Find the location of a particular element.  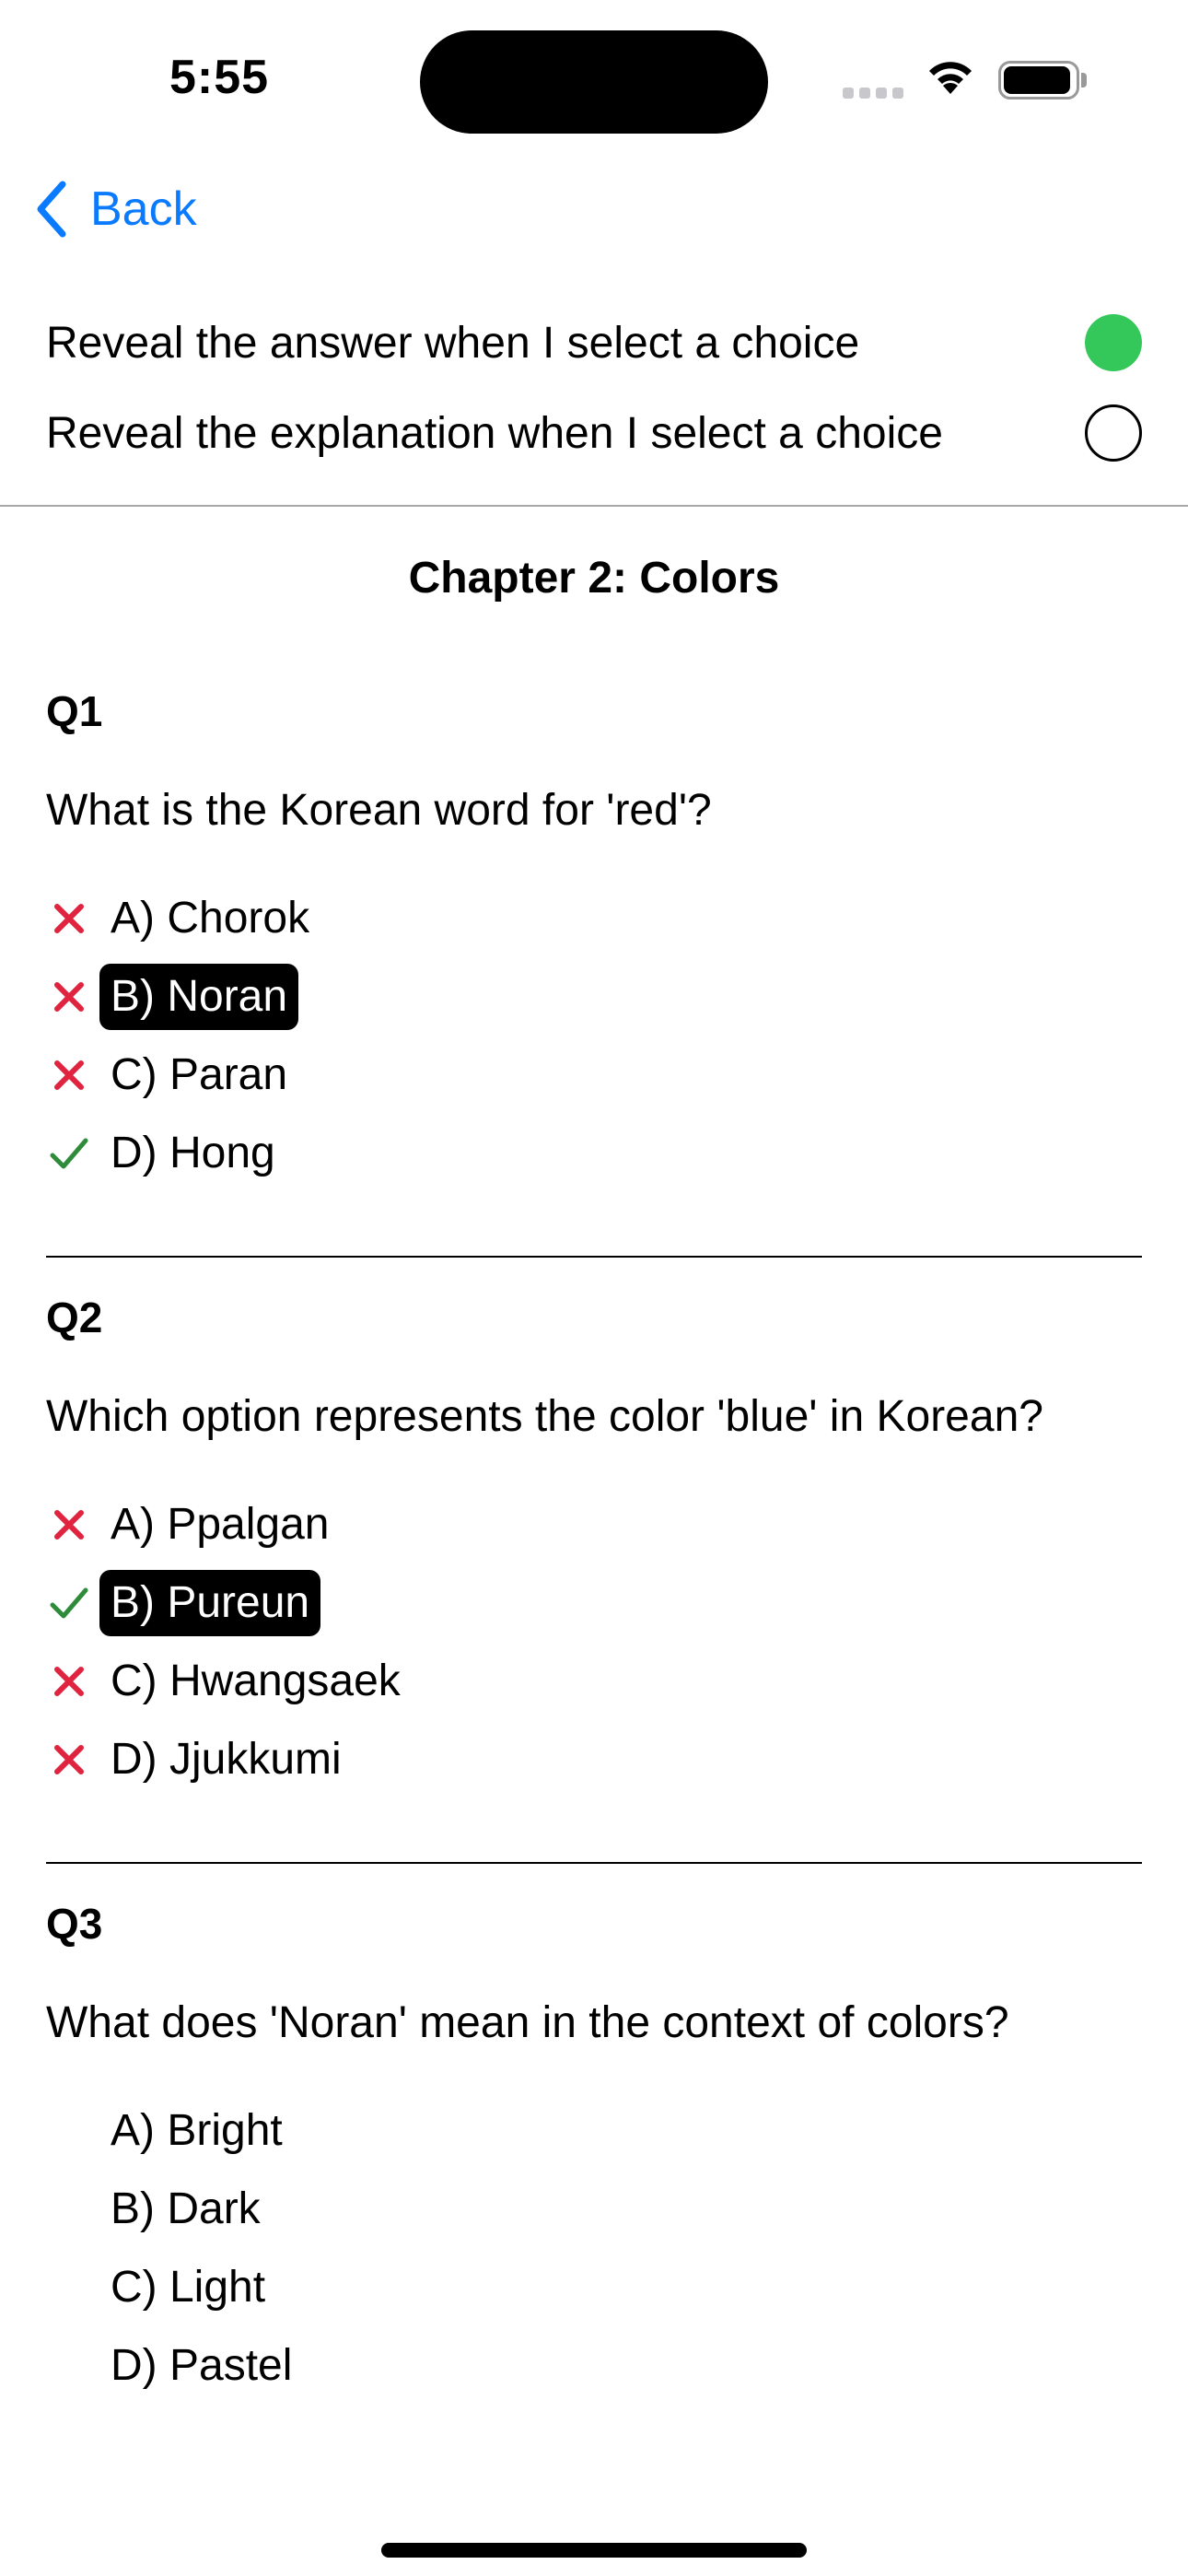

answer-option: D) Hong is located at coordinates (594, 1153).